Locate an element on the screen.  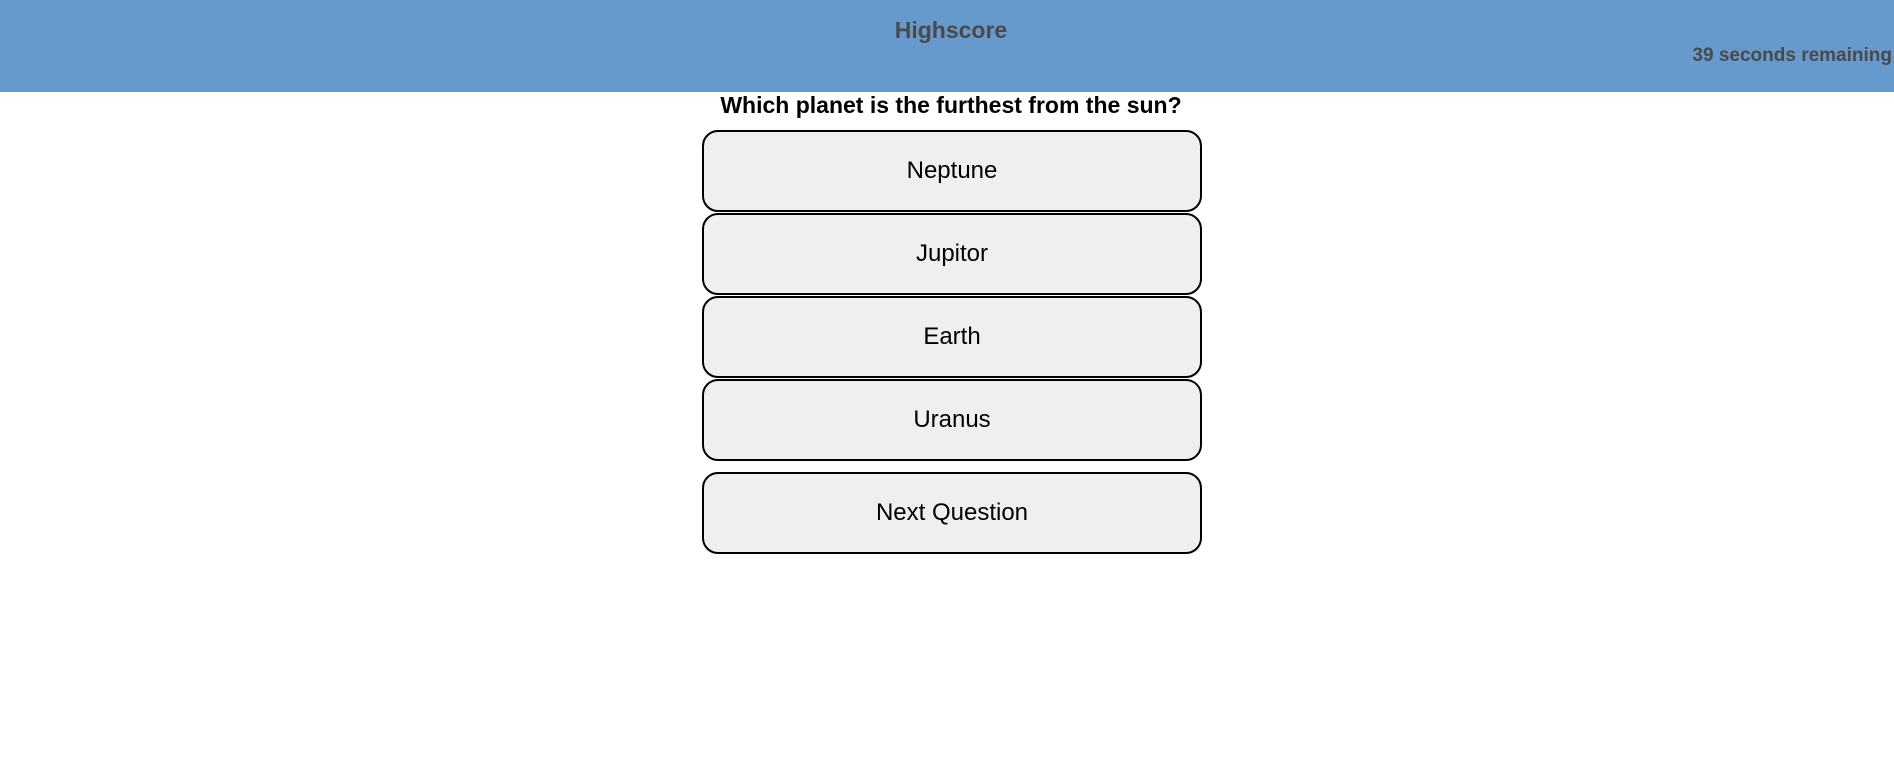
next-question-button: Next Question is located at coordinates (952, 513).